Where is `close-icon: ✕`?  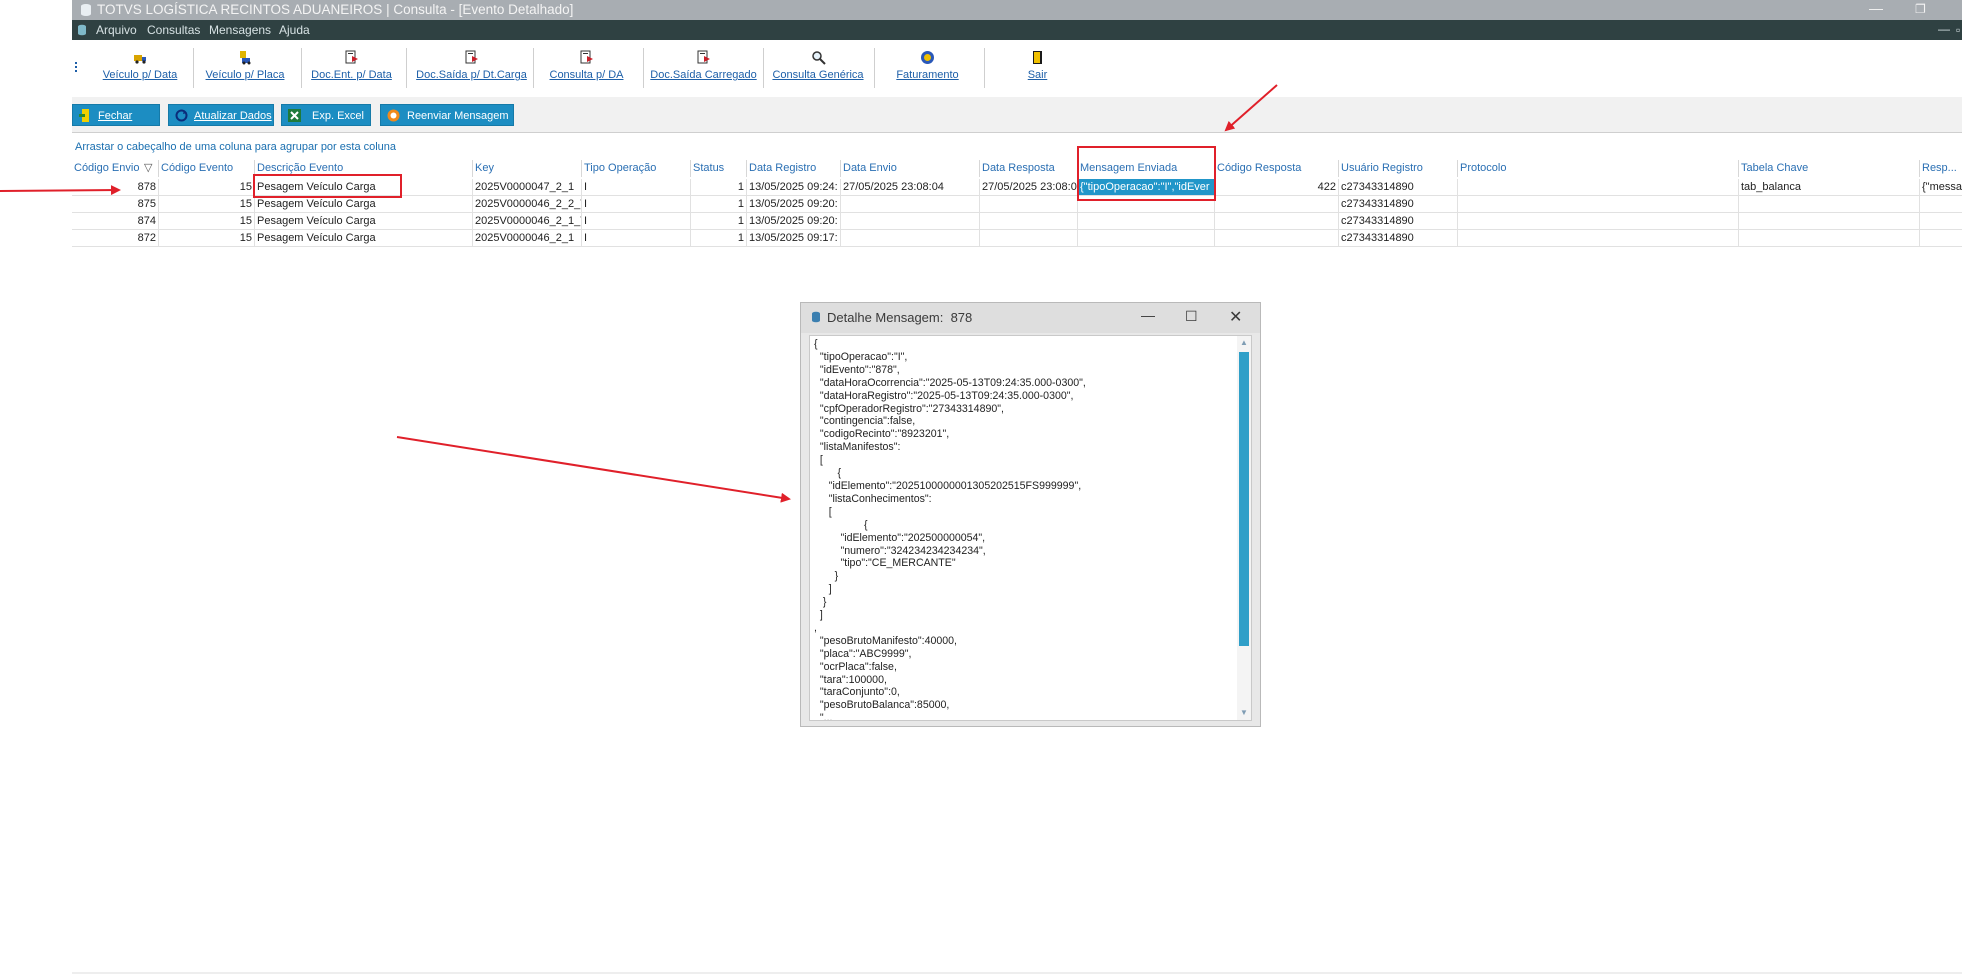 close-icon: ✕ is located at coordinates (1235, 317).